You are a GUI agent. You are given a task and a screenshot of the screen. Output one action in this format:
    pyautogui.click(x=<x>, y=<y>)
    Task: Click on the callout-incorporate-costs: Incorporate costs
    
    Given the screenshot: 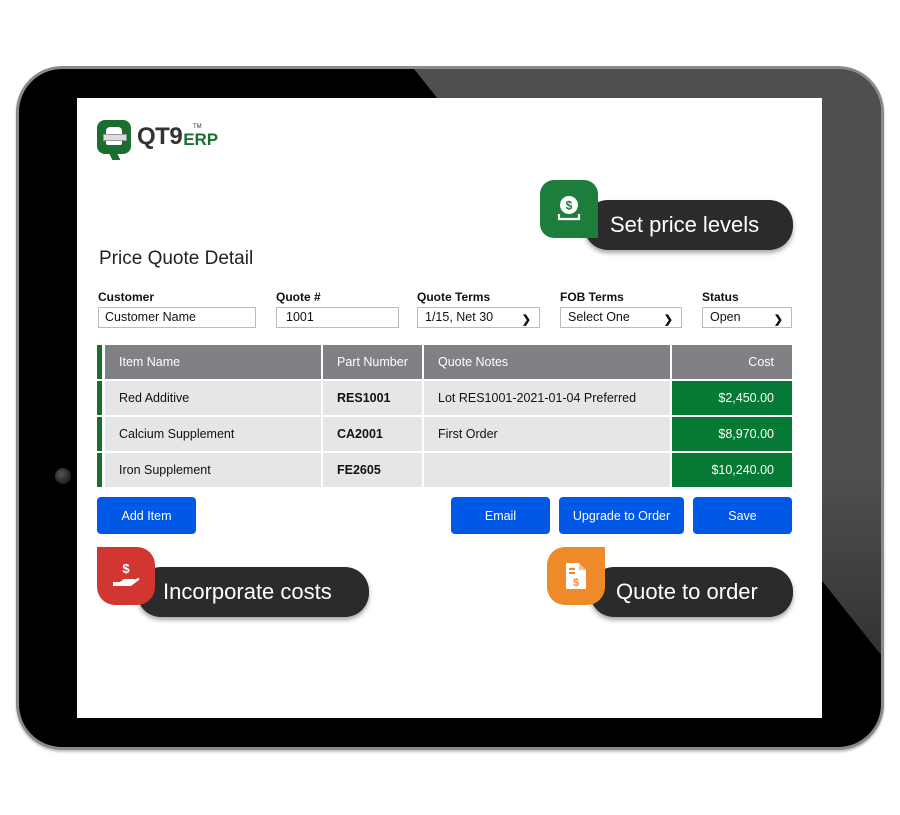 What is the action you would take?
    pyautogui.click(x=253, y=592)
    